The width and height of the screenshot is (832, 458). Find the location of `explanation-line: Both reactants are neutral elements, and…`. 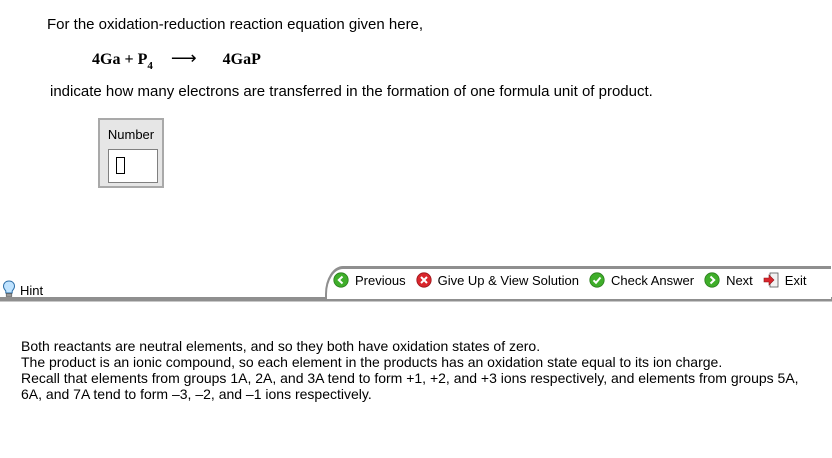

explanation-line: Both reactants are neutral elements, and… is located at coordinates (281, 346).